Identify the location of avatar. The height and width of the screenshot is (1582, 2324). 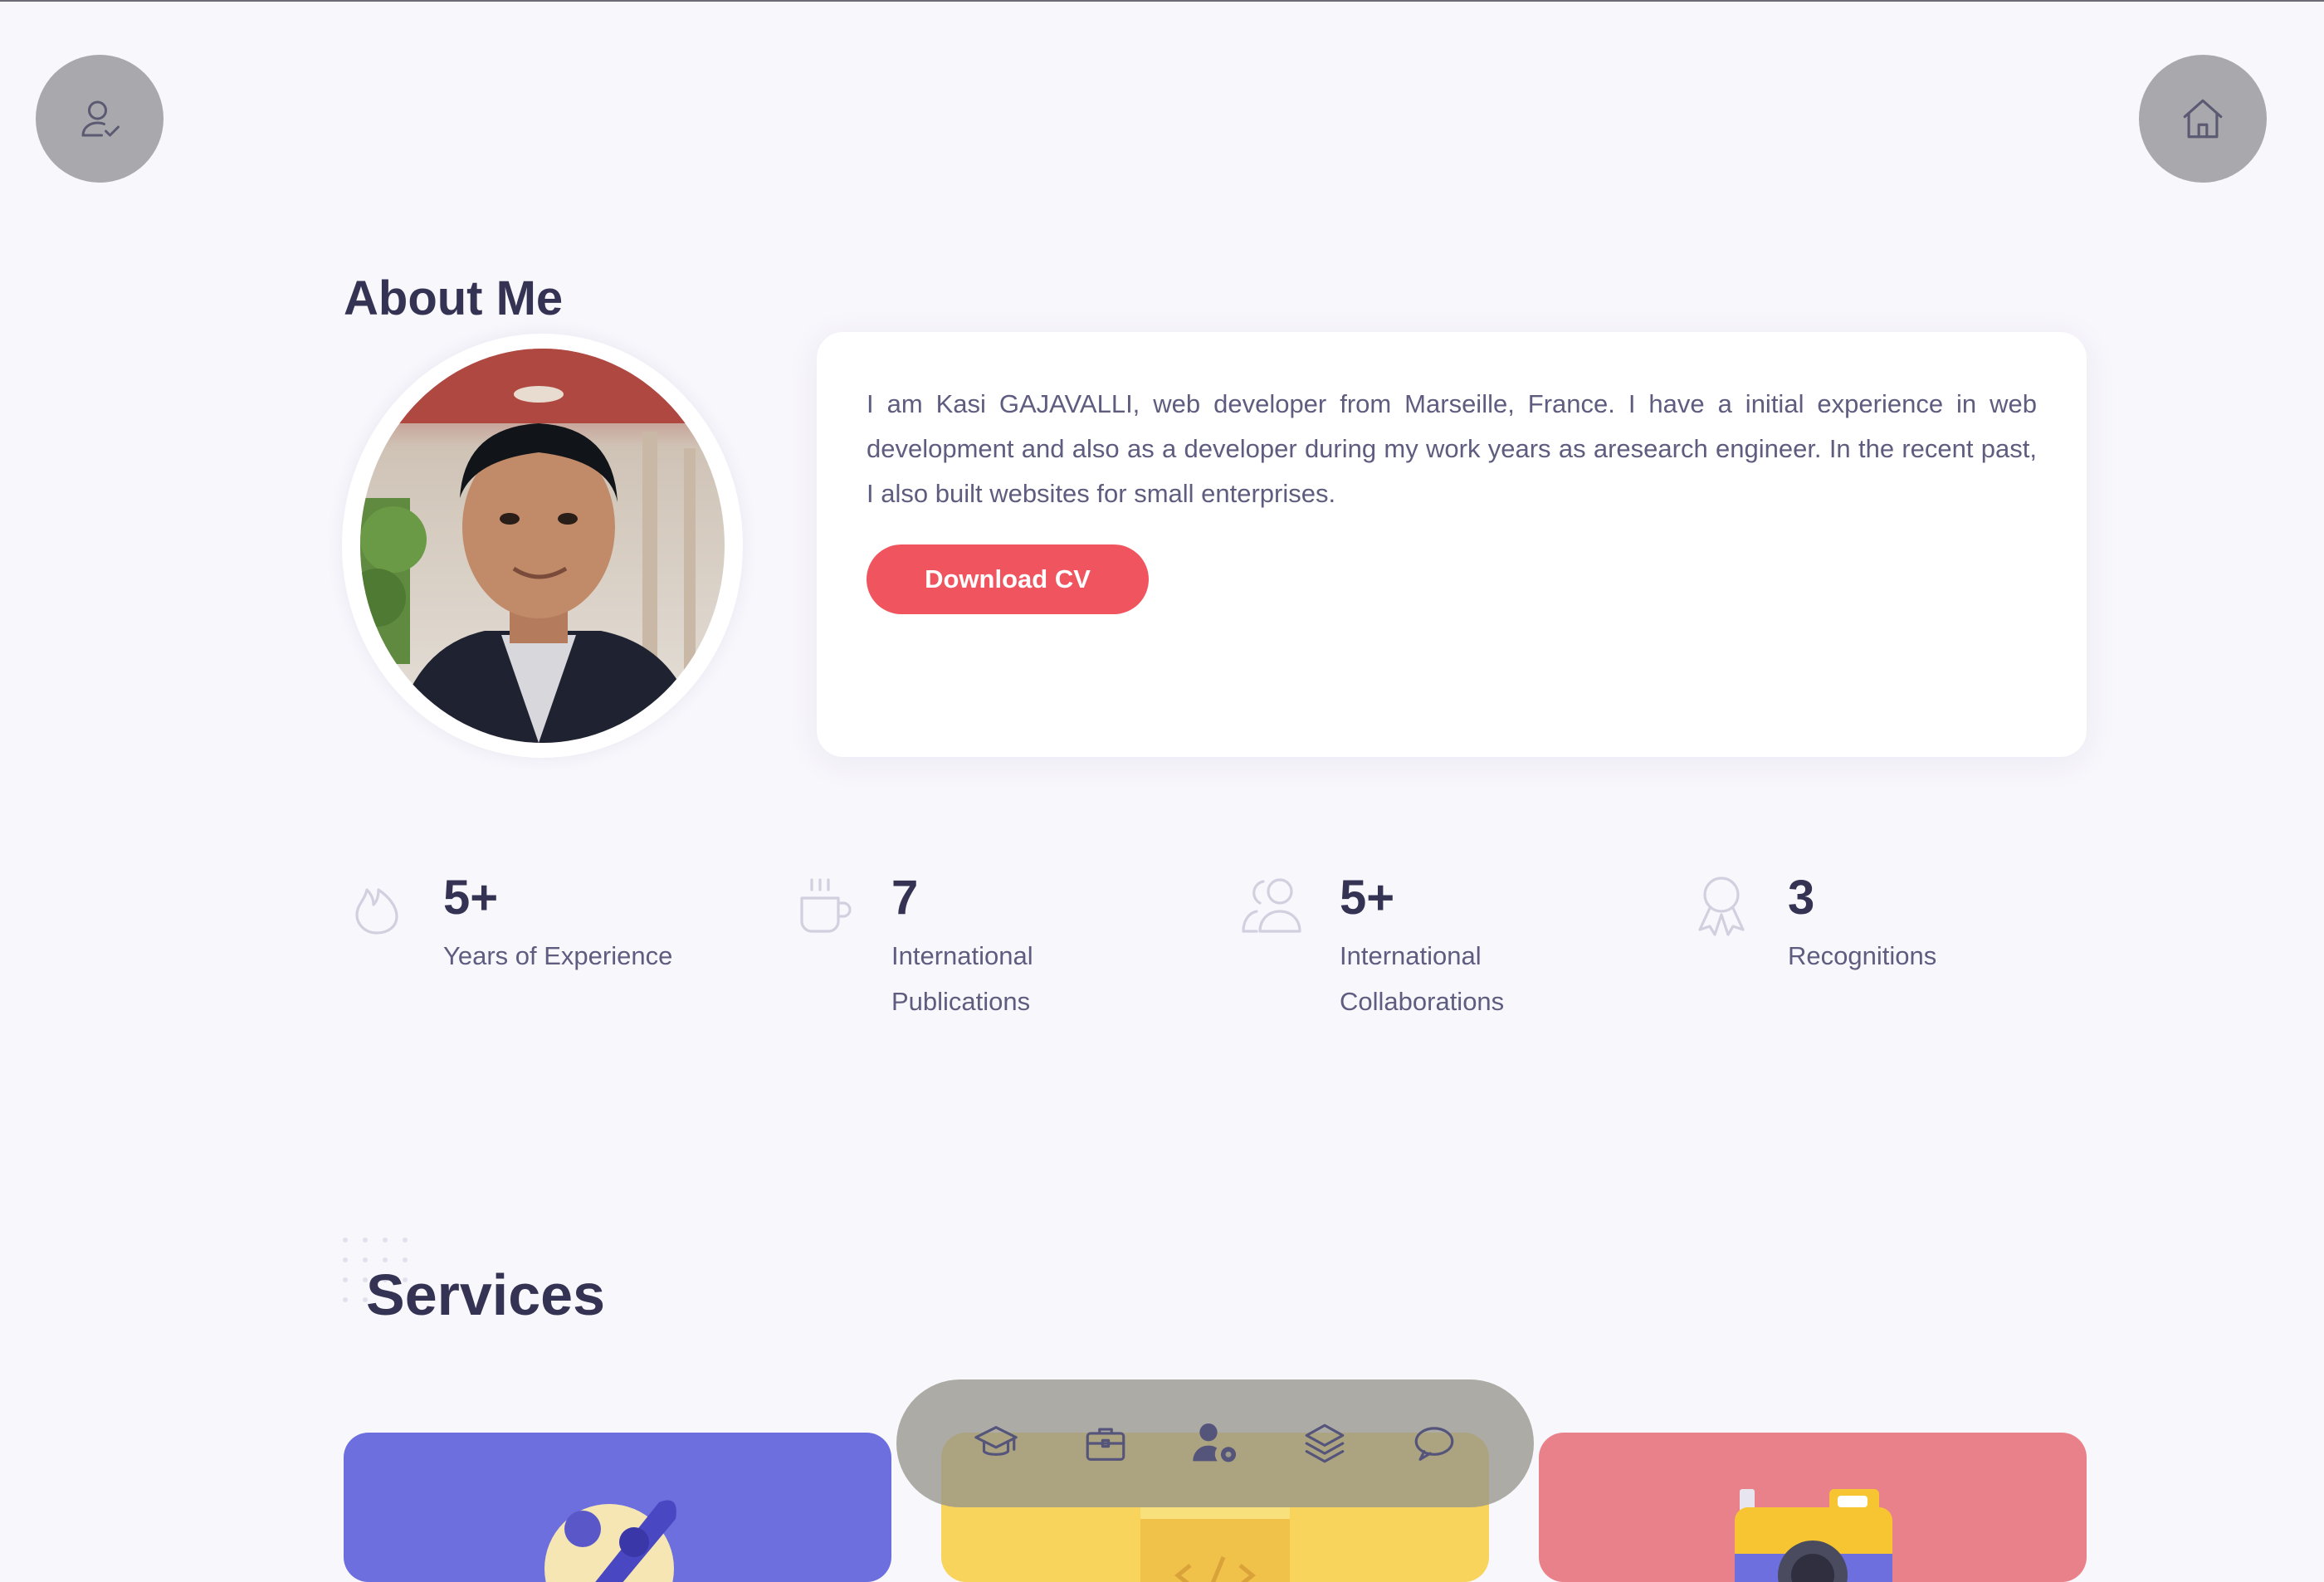
(542, 546).